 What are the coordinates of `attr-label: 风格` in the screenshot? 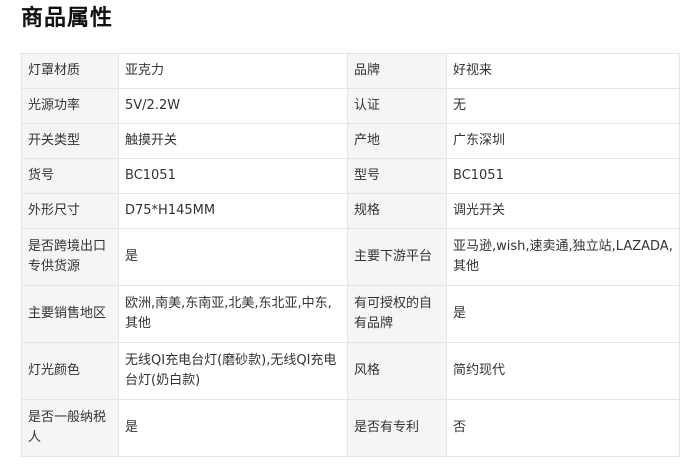 It's located at (397, 371).